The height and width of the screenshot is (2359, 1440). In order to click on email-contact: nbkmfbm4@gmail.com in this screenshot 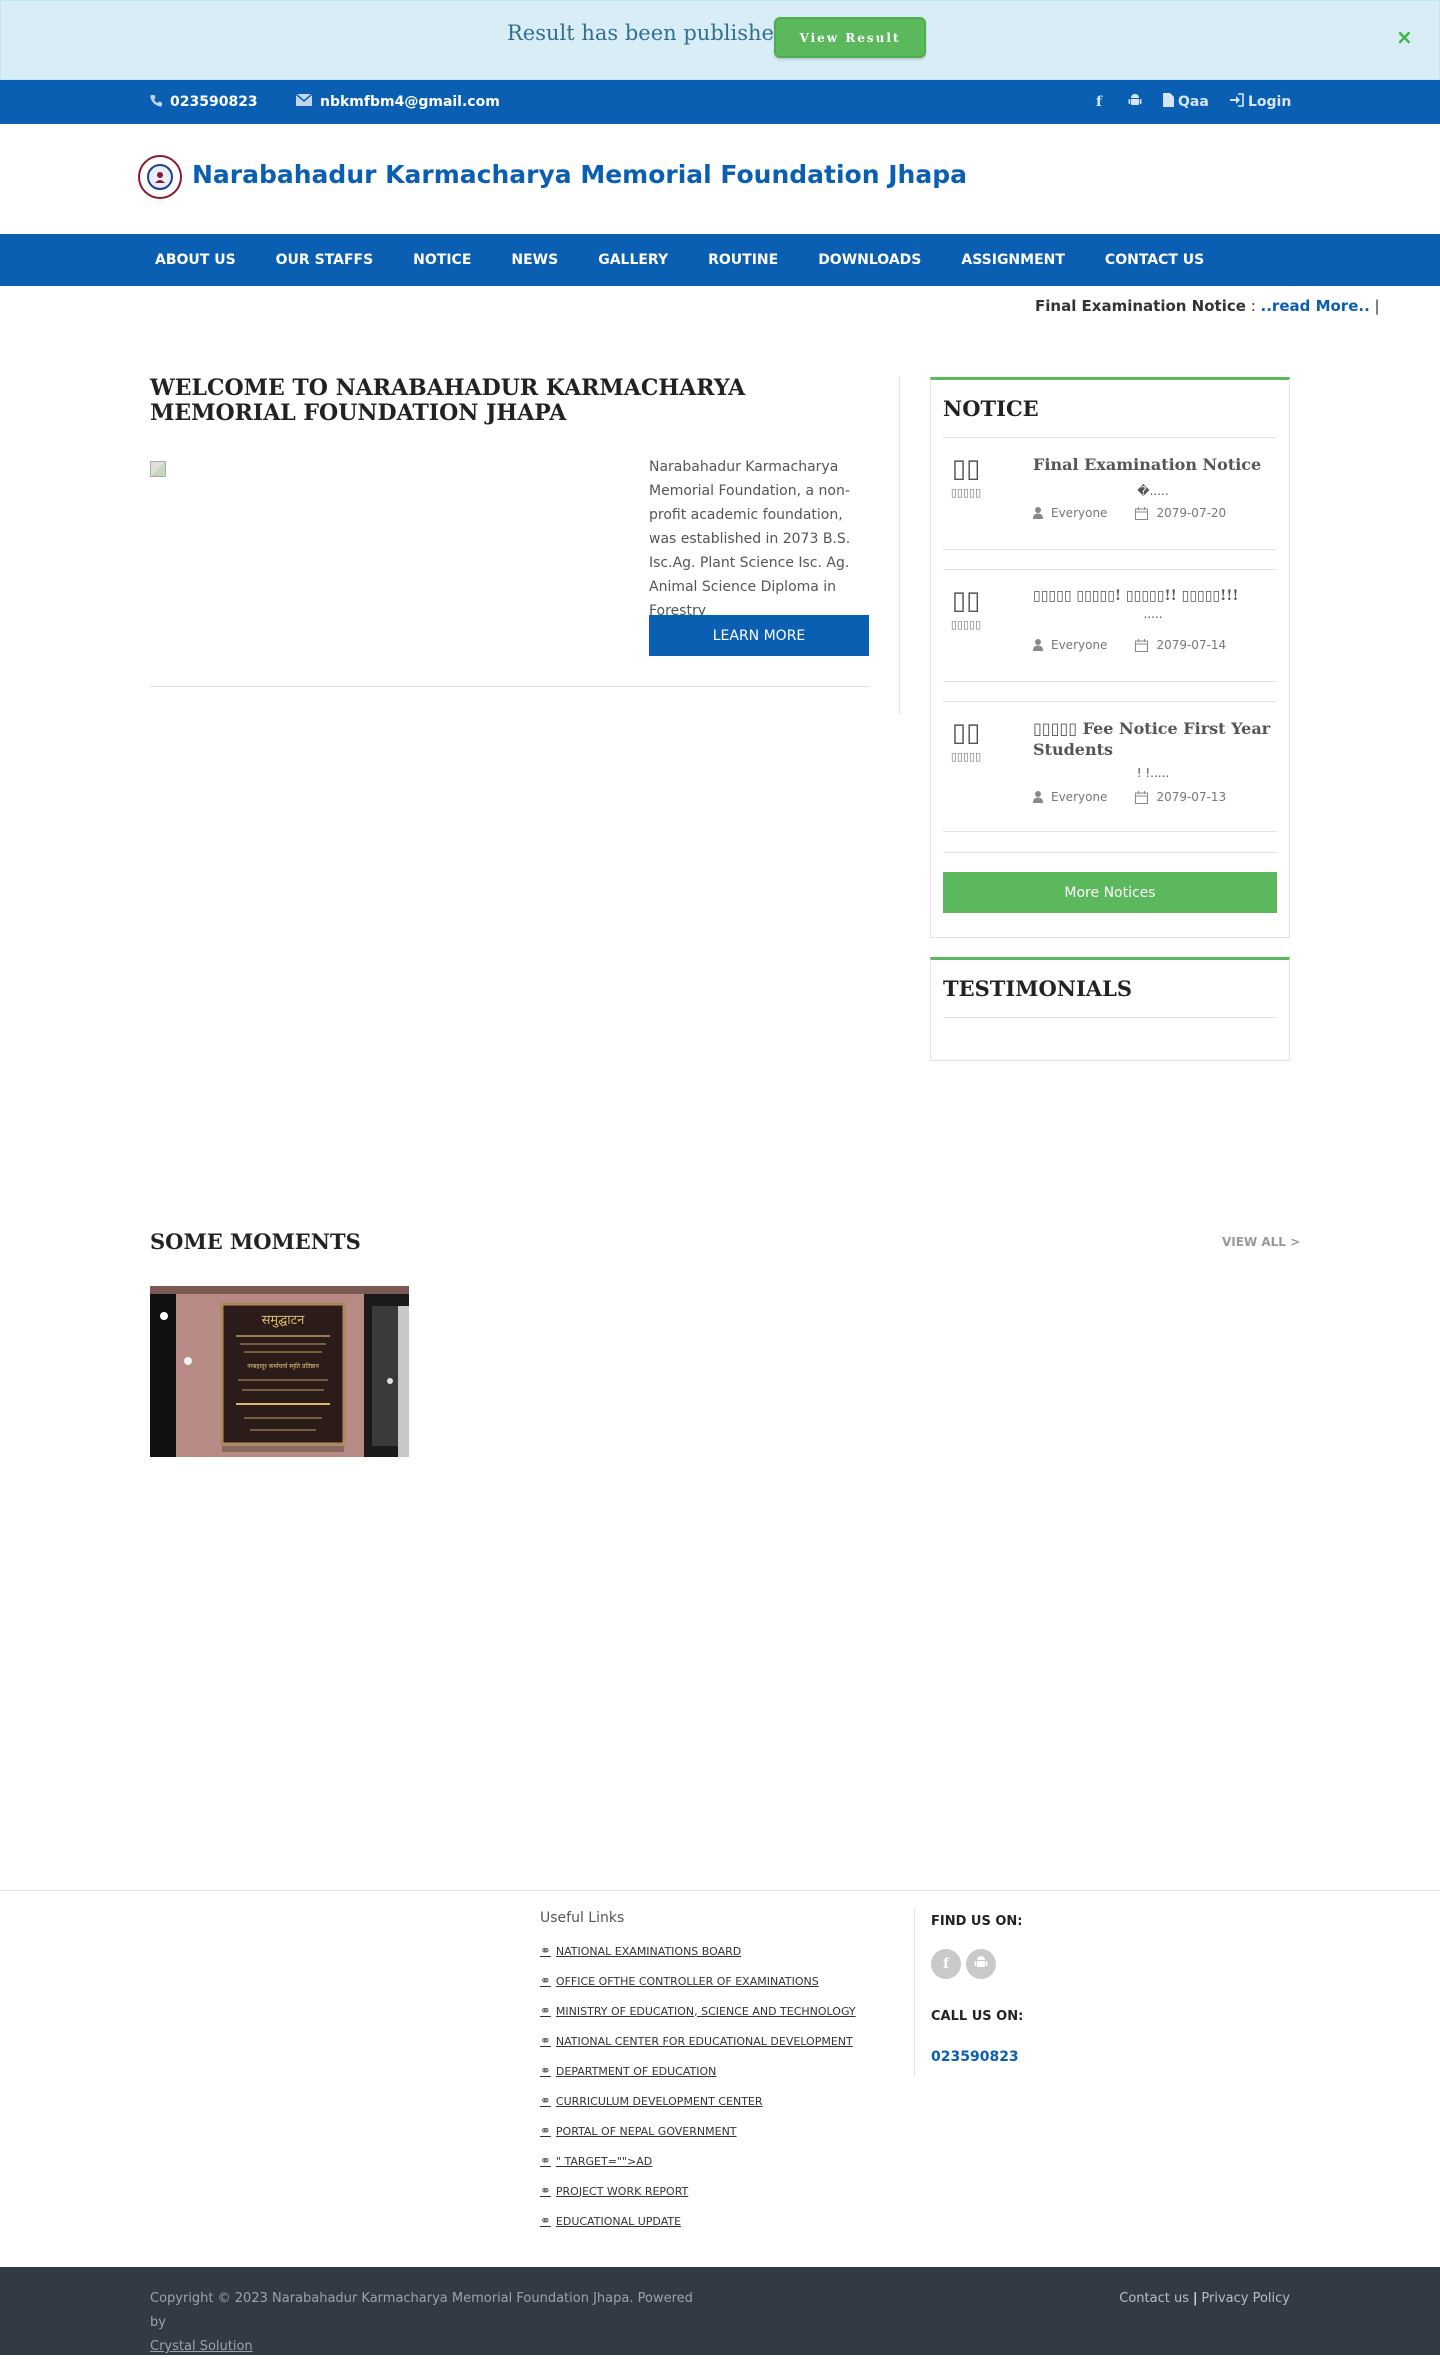, I will do `click(397, 102)`.